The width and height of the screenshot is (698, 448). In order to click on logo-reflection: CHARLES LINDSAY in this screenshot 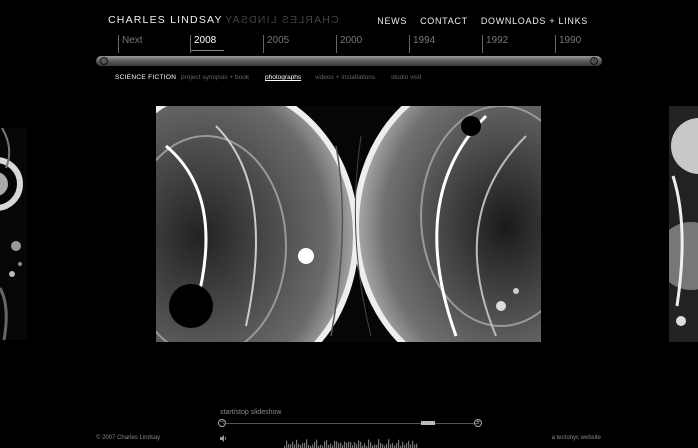, I will do `click(281, 20)`.